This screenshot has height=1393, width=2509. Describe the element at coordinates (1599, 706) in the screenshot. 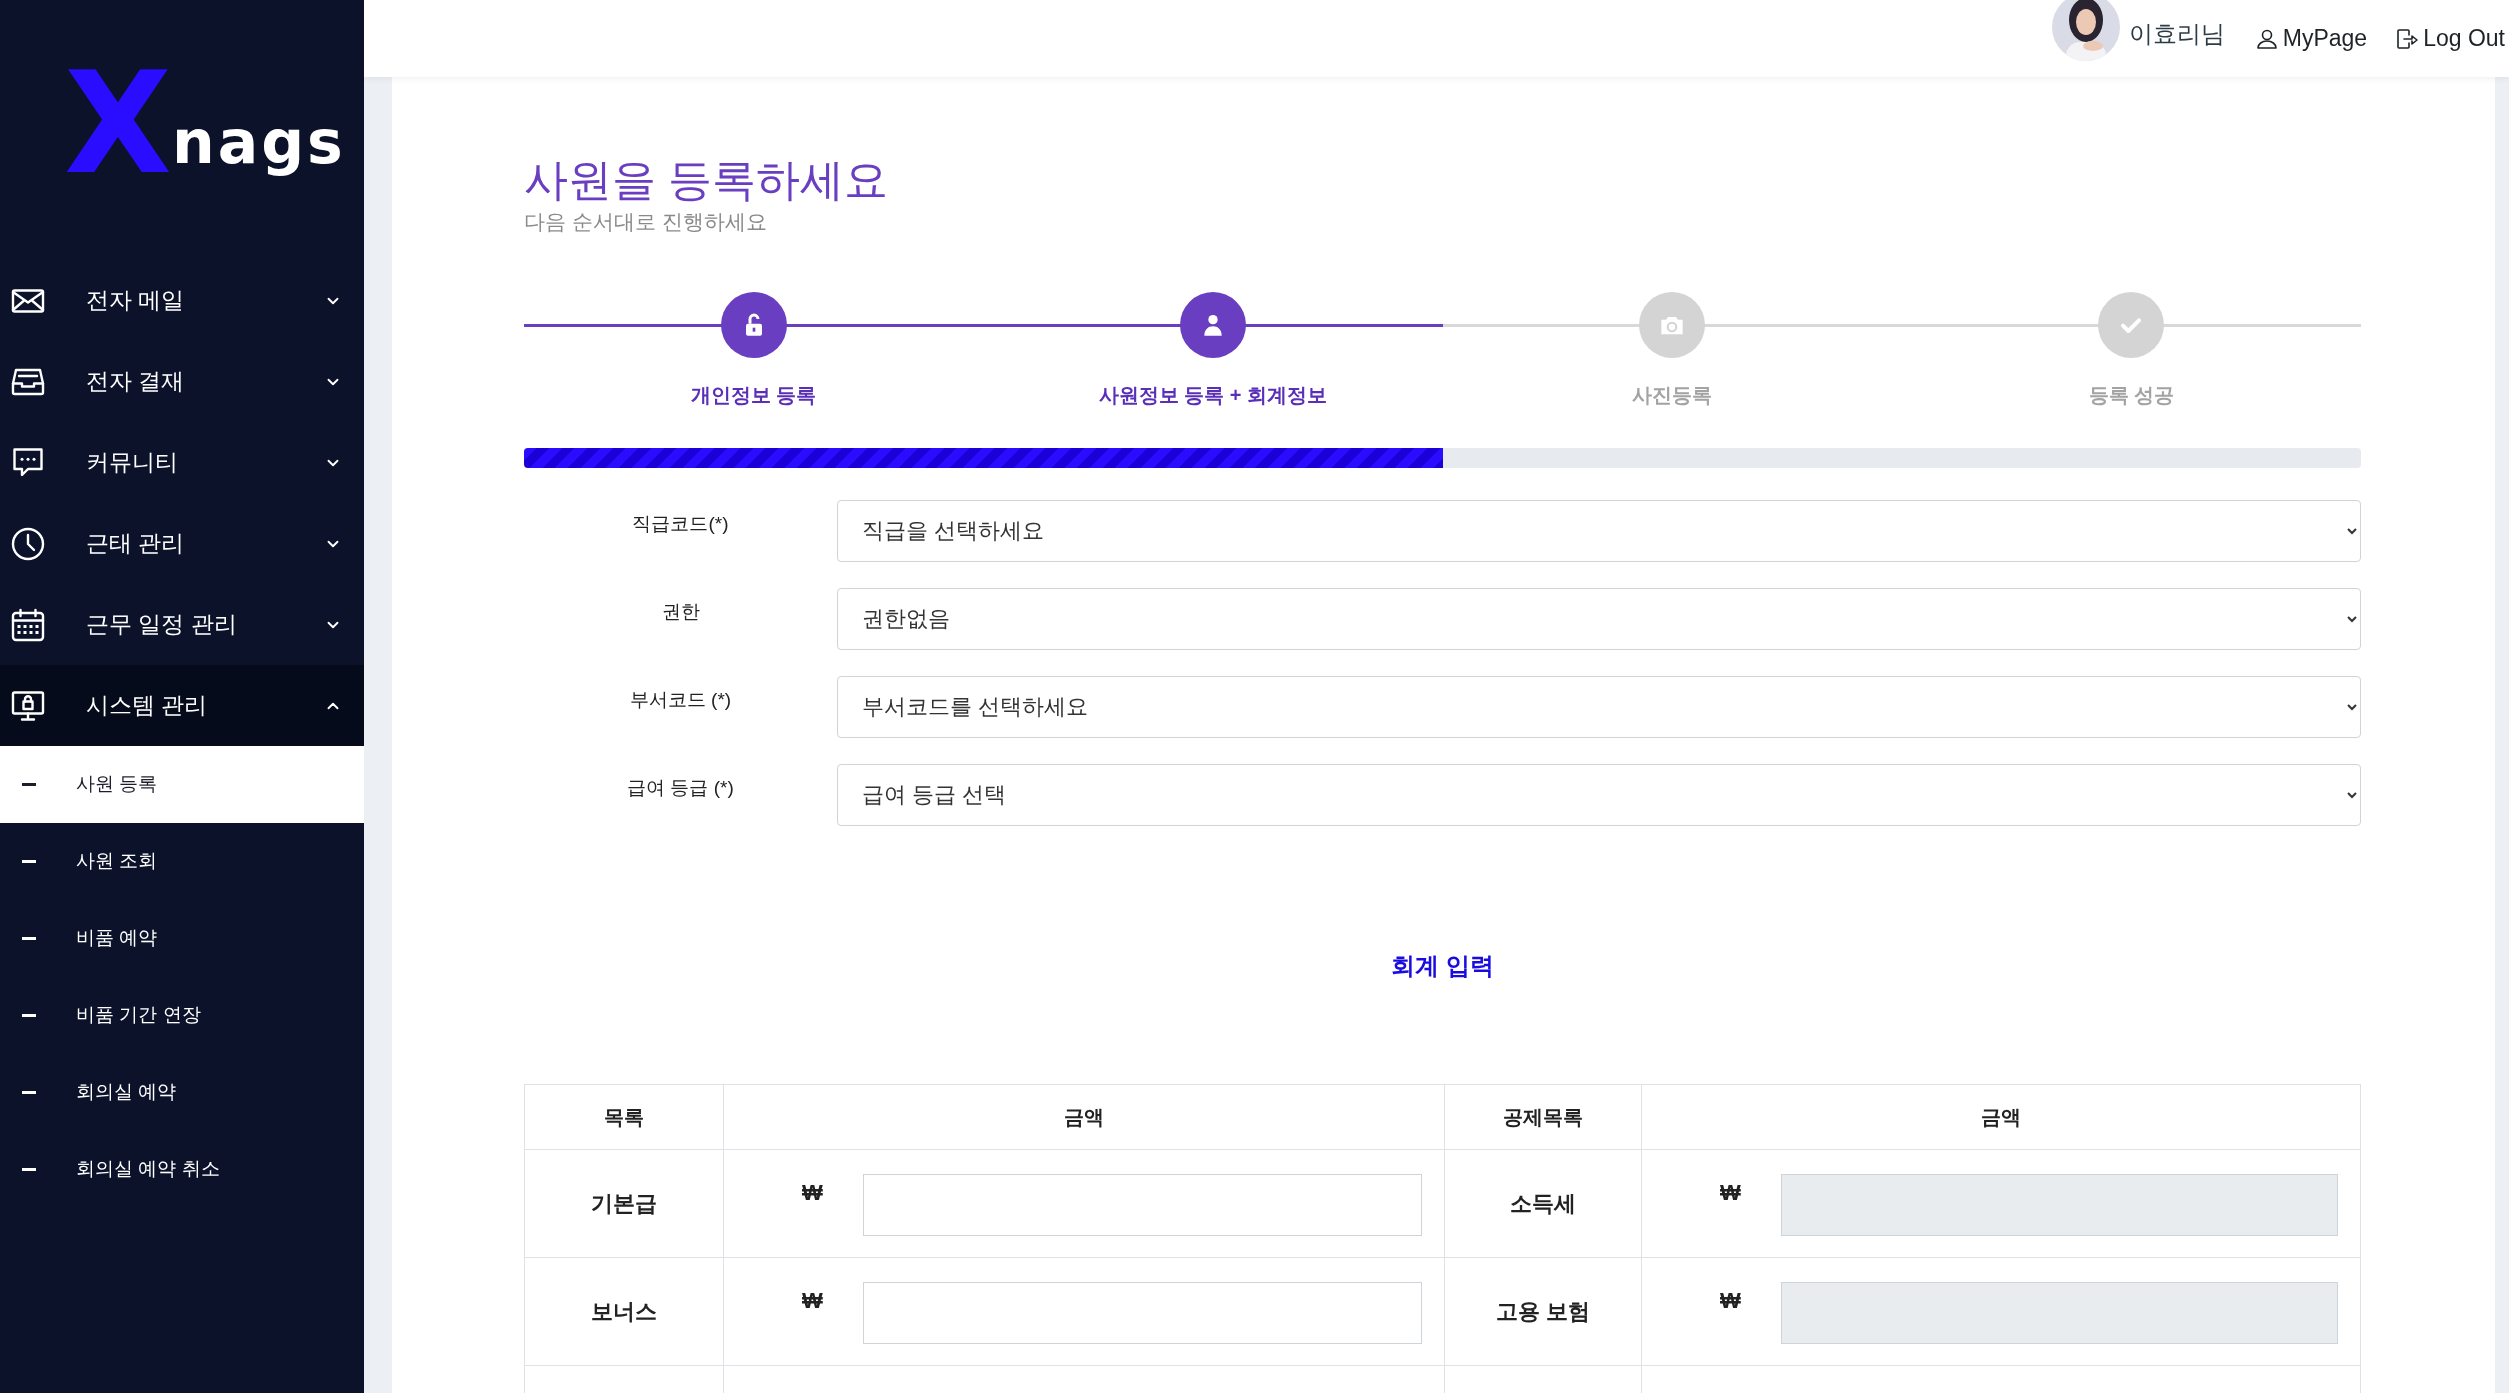

I see `select-field: 부서코드를 선택하세요` at that location.